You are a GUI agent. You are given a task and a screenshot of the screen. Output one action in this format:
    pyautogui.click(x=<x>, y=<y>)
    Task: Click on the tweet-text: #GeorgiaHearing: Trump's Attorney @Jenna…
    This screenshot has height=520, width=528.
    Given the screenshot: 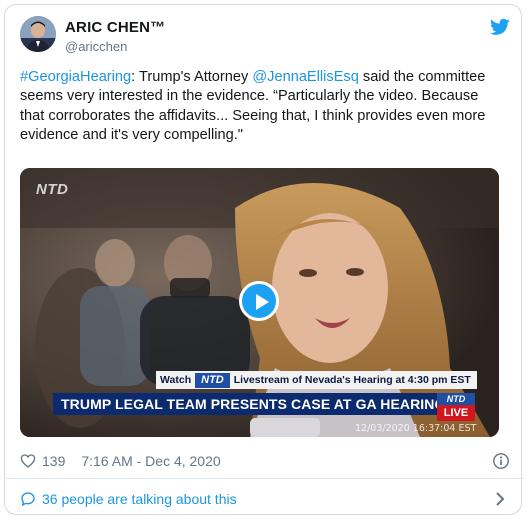 What is the action you would take?
    pyautogui.click(x=262, y=107)
    